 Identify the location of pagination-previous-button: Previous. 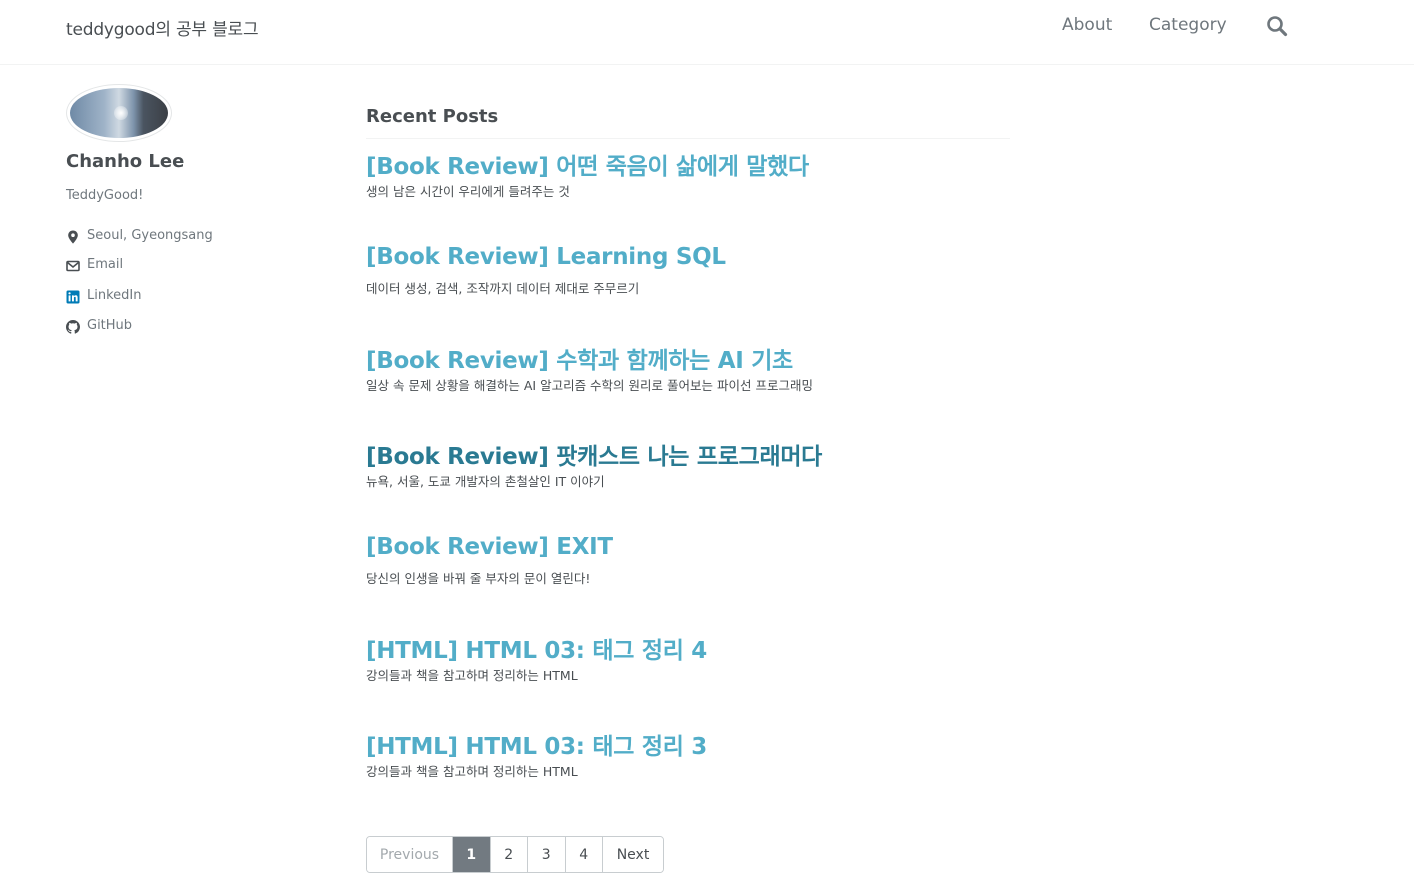
(410, 854).